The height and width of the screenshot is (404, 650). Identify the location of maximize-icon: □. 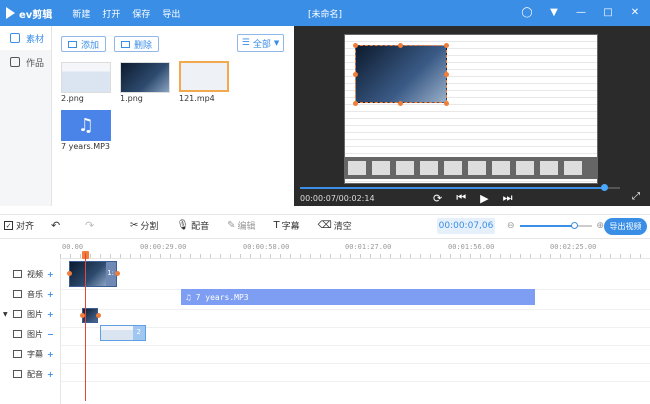
(608, 12).